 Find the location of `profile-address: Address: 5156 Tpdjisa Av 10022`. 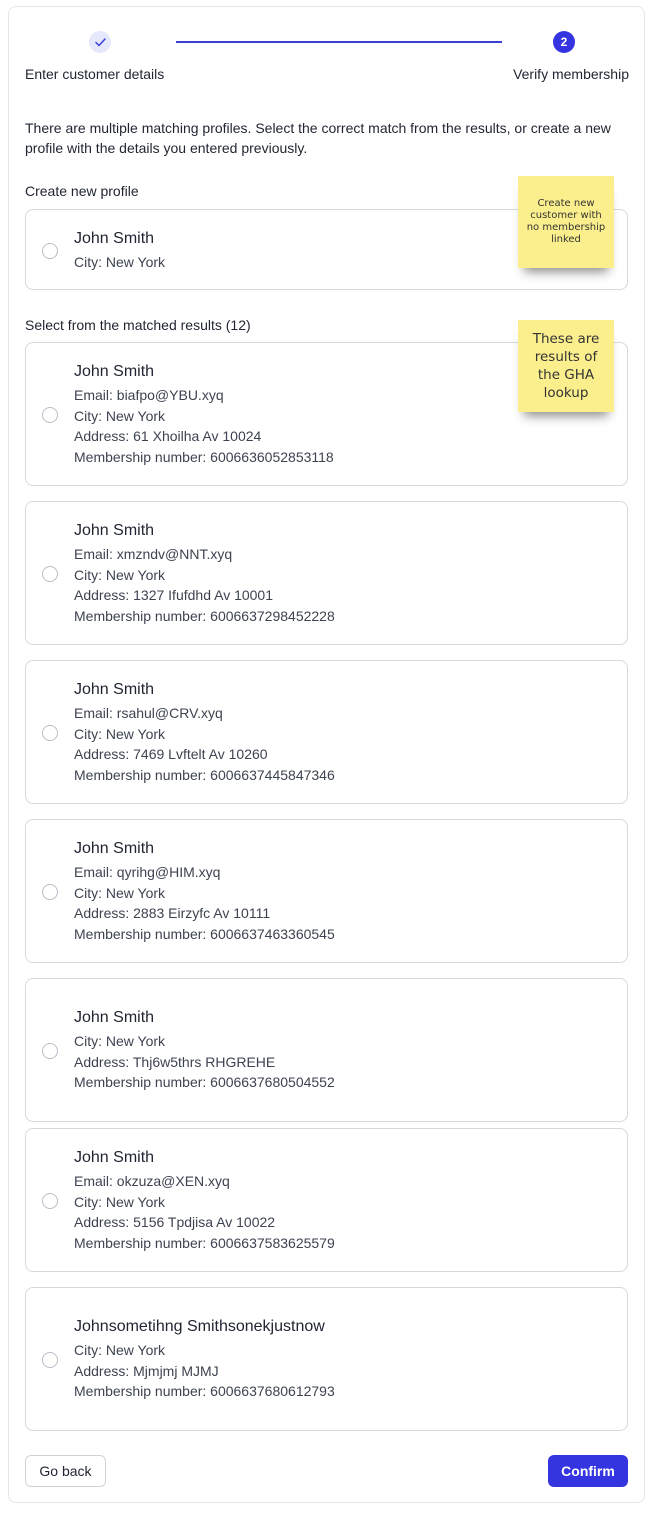

profile-address: Address: 5156 Tpdjisa Av 10022 is located at coordinates (175, 1222).